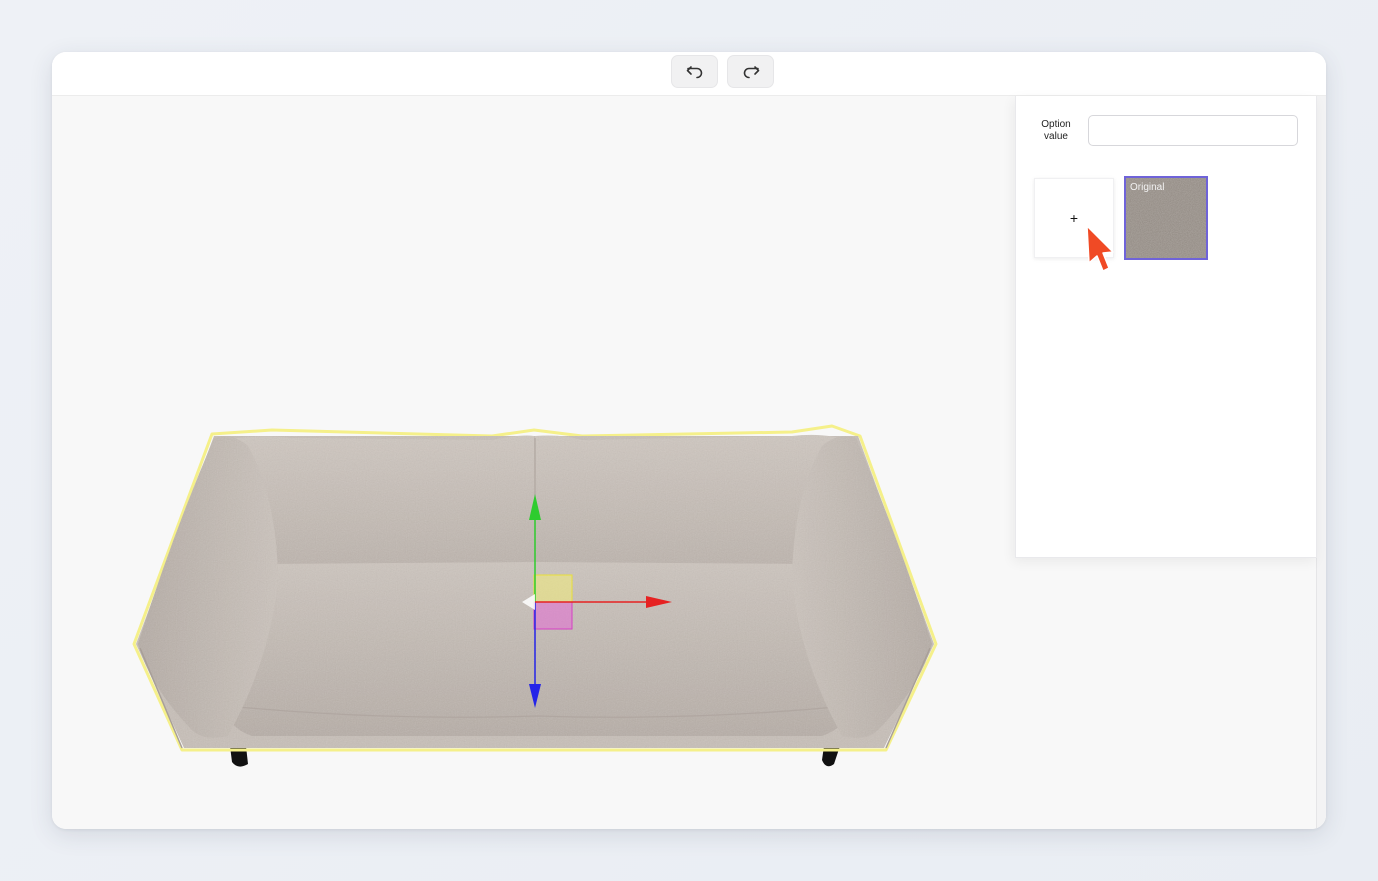  I want to click on option-value-label: Option value, so click(1056, 130).